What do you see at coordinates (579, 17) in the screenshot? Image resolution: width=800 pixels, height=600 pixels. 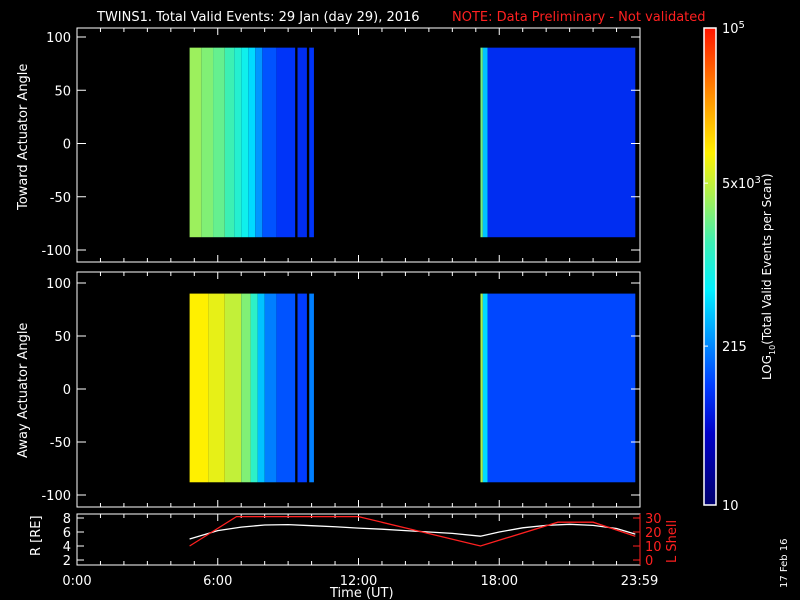 I see `preliminary-note: NOTE: Data Preliminary - Not validated` at bounding box center [579, 17].